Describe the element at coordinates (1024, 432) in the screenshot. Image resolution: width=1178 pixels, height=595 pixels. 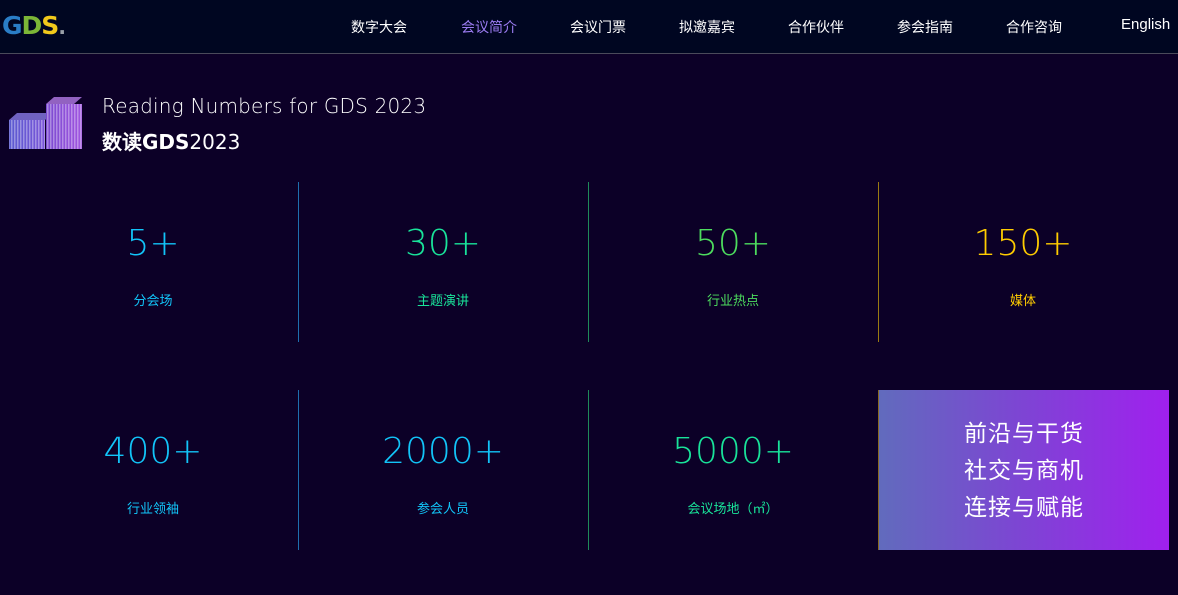
I see `promo-line: 前沿与干货` at that location.